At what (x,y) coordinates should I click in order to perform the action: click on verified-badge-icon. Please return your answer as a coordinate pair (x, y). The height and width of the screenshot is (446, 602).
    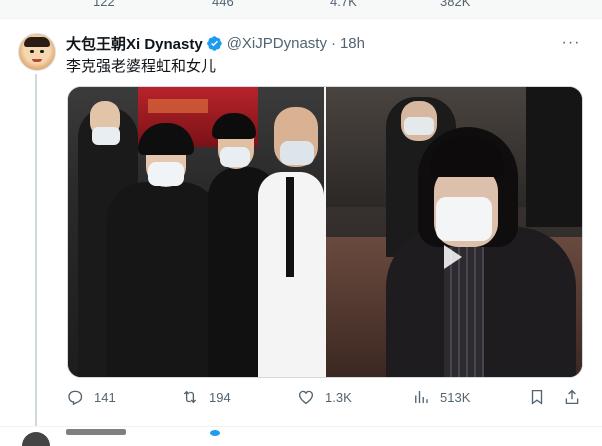
    Looking at the image, I should click on (214, 43).